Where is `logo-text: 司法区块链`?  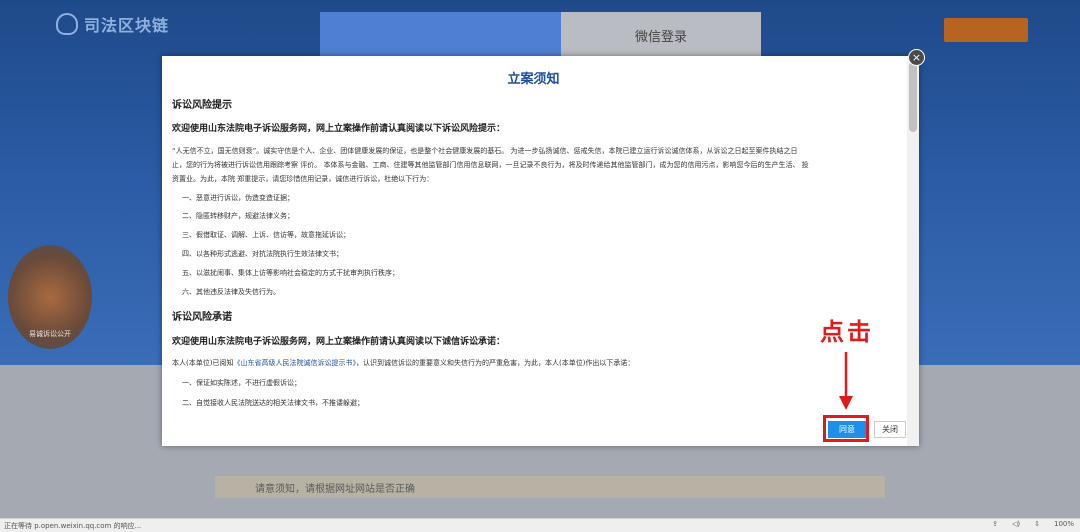 logo-text: 司法区块链 is located at coordinates (127, 25).